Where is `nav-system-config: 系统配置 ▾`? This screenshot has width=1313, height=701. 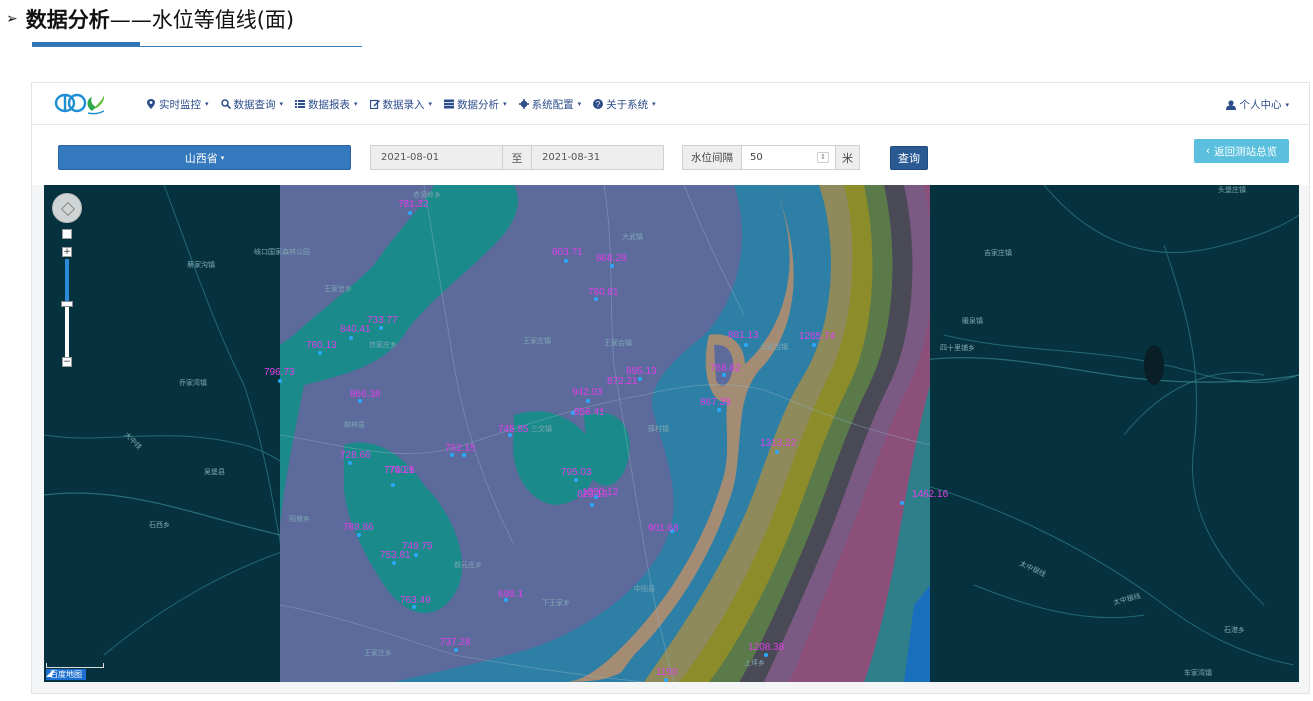
nav-system-config: 系统配置 ▾ is located at coordinates (550, 104).